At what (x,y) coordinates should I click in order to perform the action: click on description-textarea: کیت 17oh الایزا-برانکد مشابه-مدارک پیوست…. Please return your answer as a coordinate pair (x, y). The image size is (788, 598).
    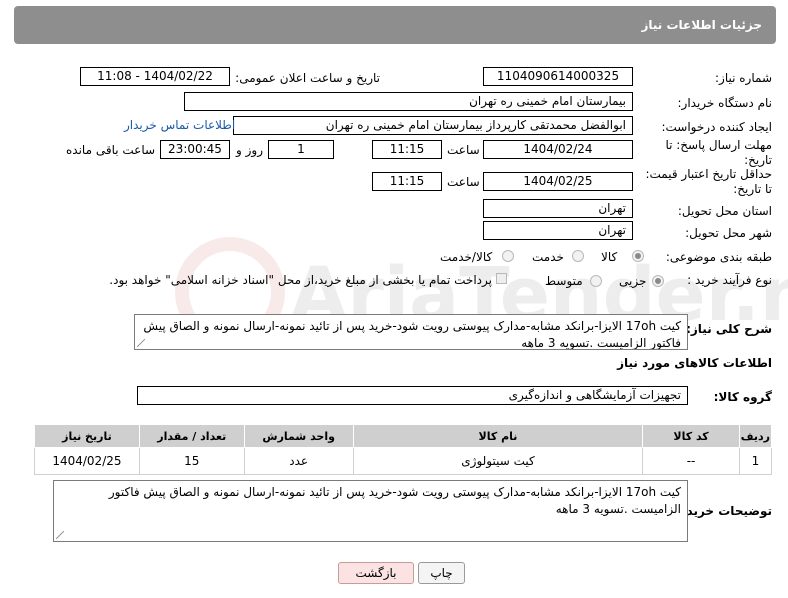
    Looking at the image, I should click on (411, 332).